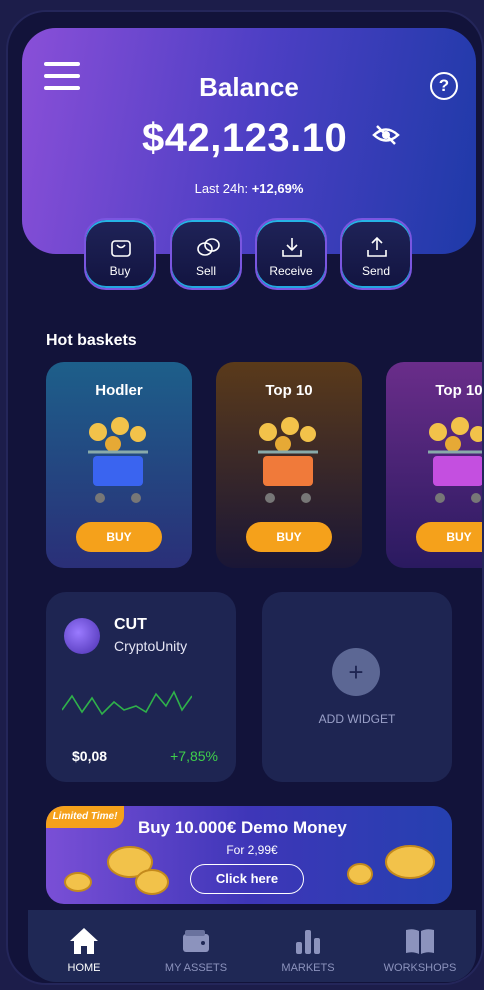 This screenshot has height=990, width=484. I want to click on add-widget-card: + ADD WIDGET, so click(357, 687).